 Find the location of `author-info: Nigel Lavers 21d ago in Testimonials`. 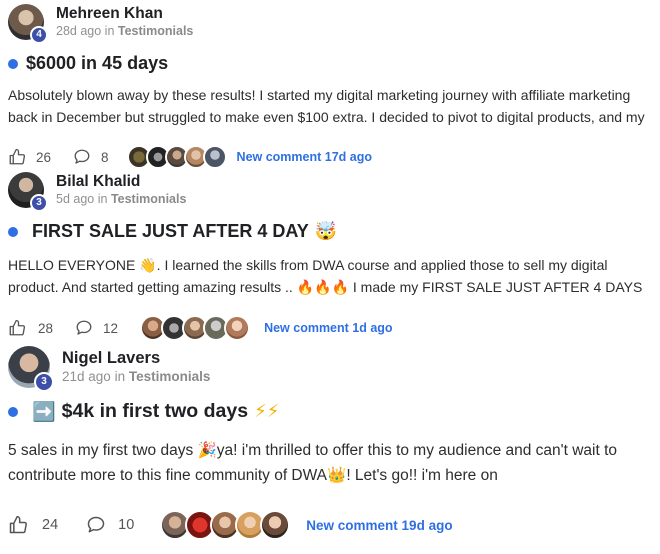

author-info: Nigel Lavers 21d ago in Testimonials is located at coordinates (136, 367).